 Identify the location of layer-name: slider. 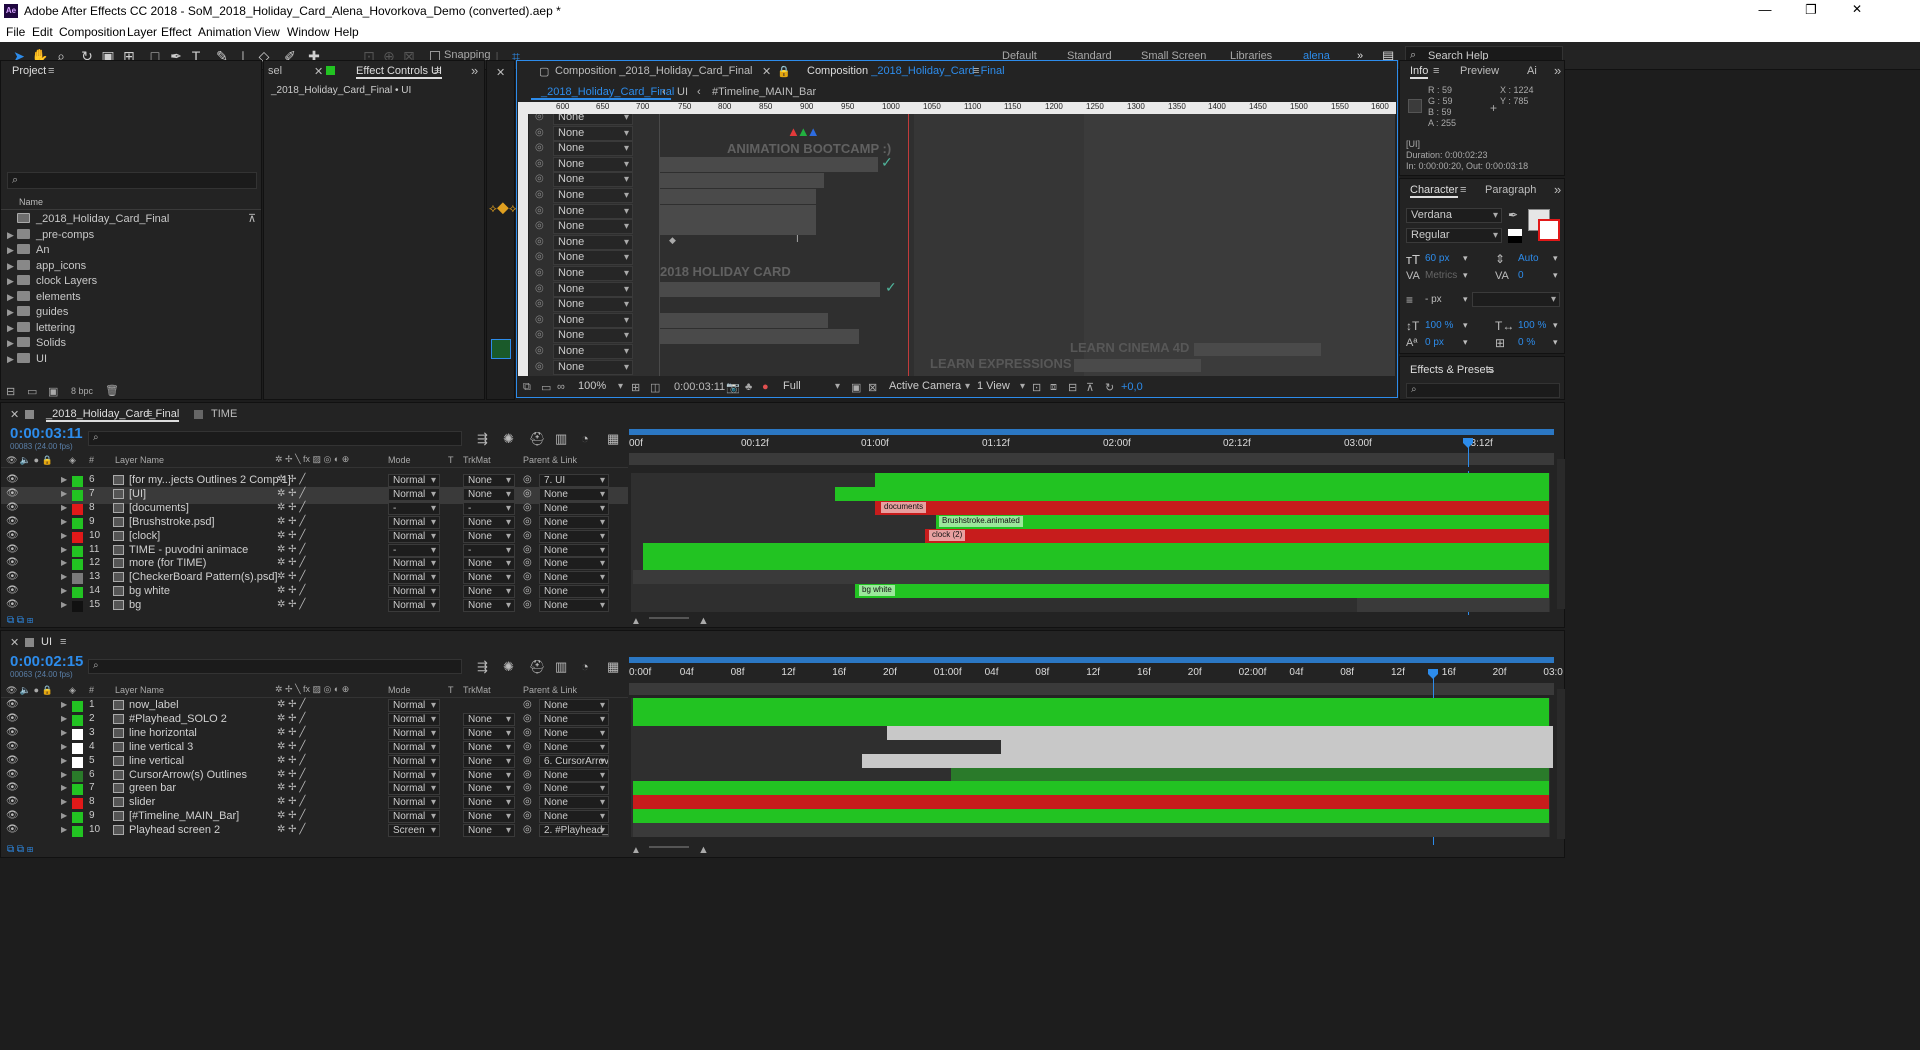
(142, 802).